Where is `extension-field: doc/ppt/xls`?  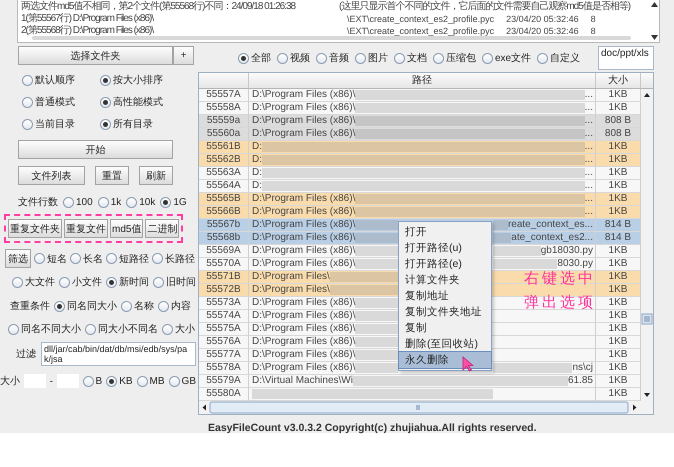 extension-field: doc/ppt/xls is located at coordinates (626, 58).